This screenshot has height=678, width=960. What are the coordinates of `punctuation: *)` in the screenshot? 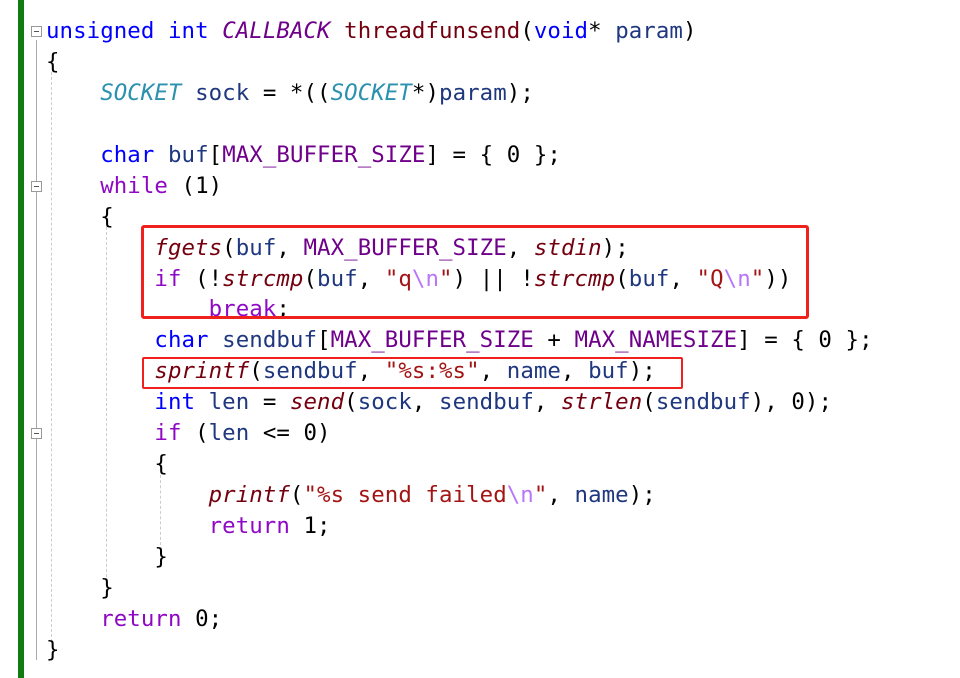 It's located at (425, 92).